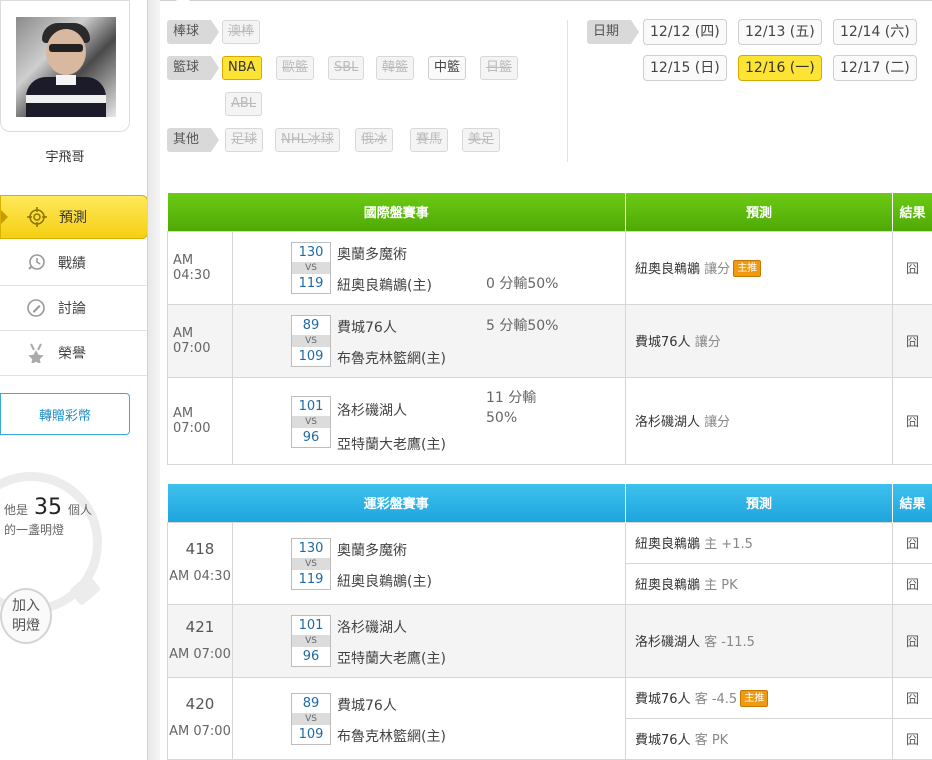 This screenshot has height=760, width=932. I want to click on sidebar-item-label: 榮譽, so click(72, 354).